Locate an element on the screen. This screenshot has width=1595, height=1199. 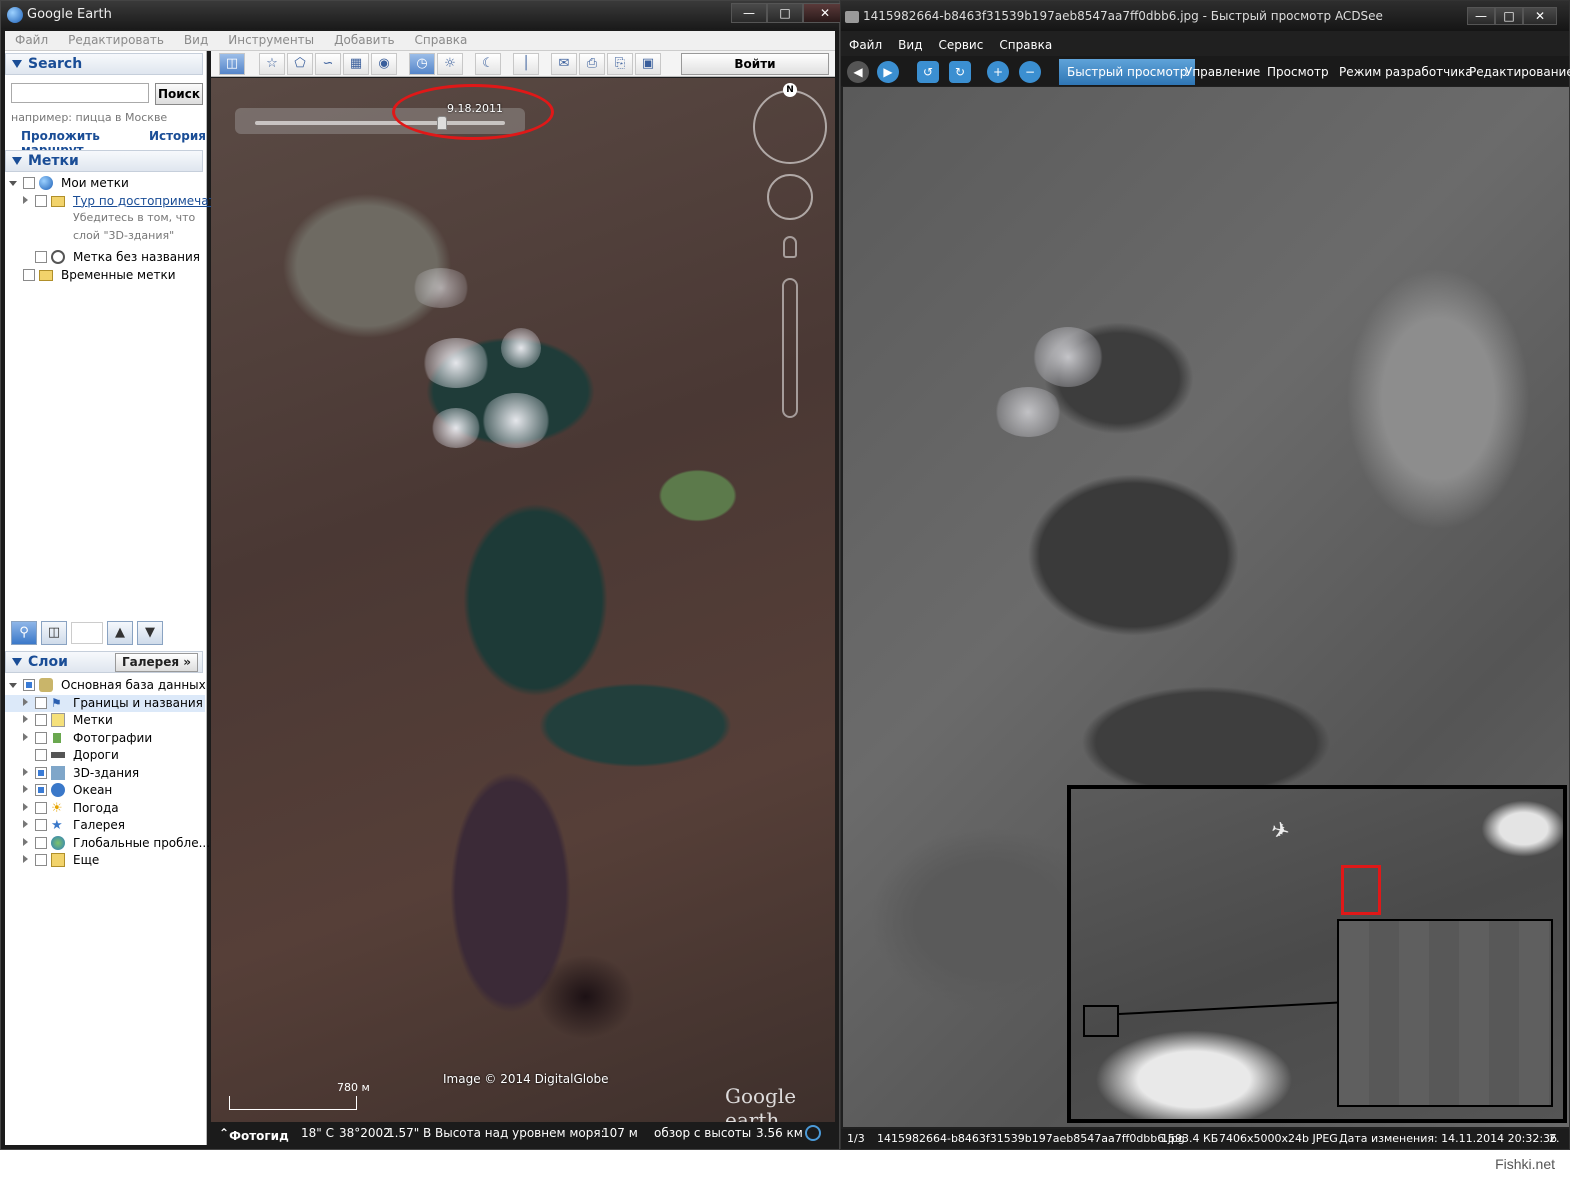
layer-ocean: Океан is located at coordinates (105, 791).